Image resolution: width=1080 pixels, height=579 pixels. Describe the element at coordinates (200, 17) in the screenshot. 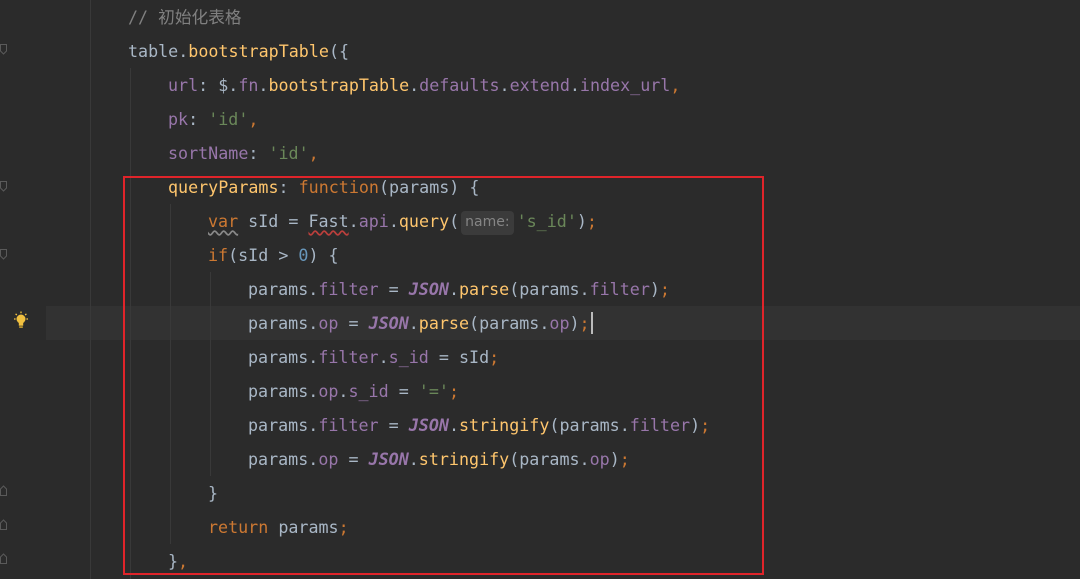

I see `code-token: 初始化表格` at that location.